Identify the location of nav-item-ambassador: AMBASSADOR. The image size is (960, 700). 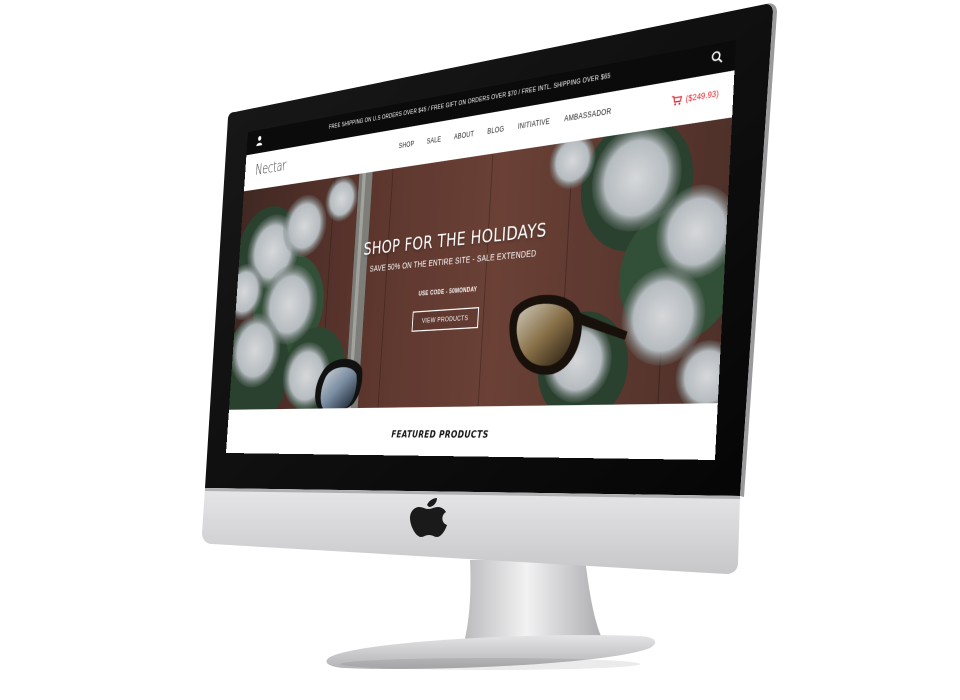
(587, 116).